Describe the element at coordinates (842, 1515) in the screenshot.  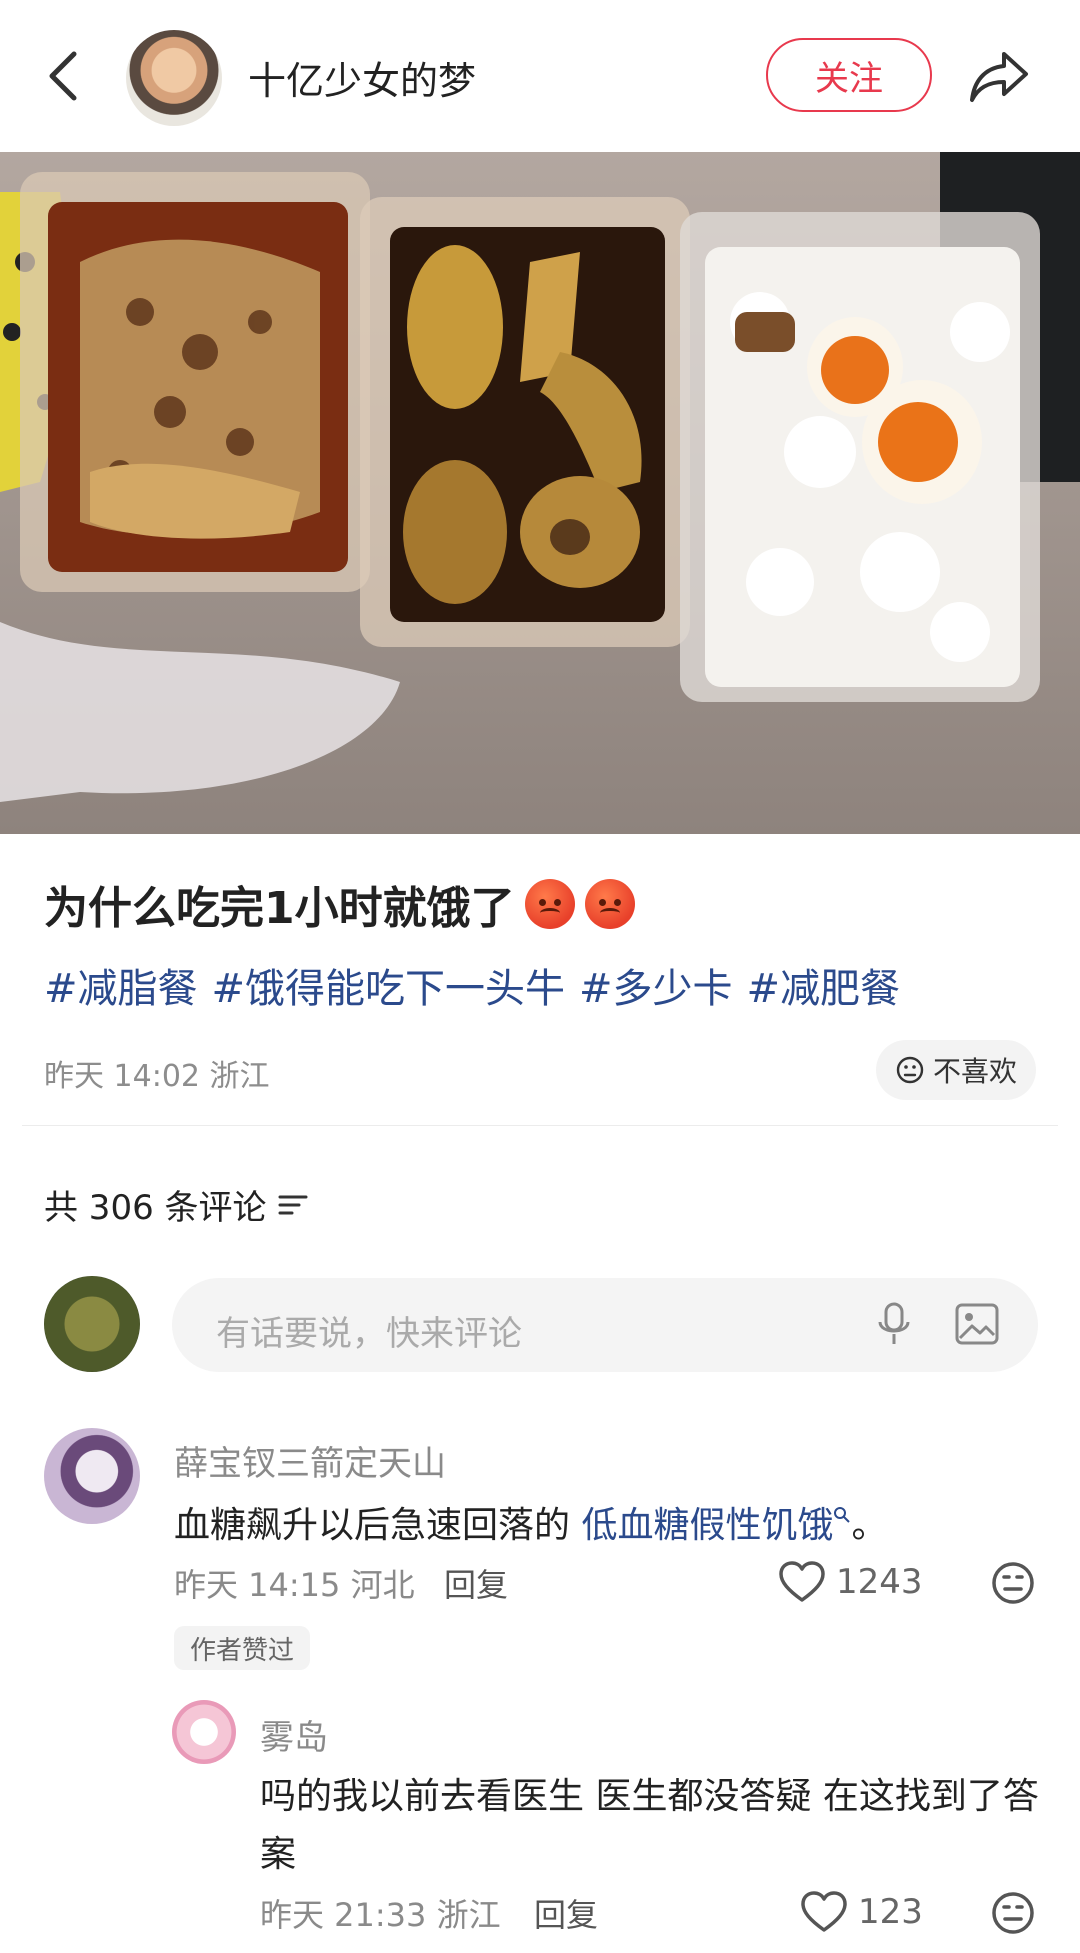
I see `search-icon` at that location.